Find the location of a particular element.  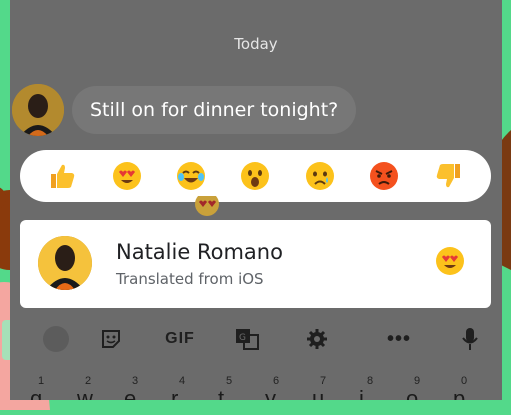

surprised-icon is located at coordinates (255, 176).